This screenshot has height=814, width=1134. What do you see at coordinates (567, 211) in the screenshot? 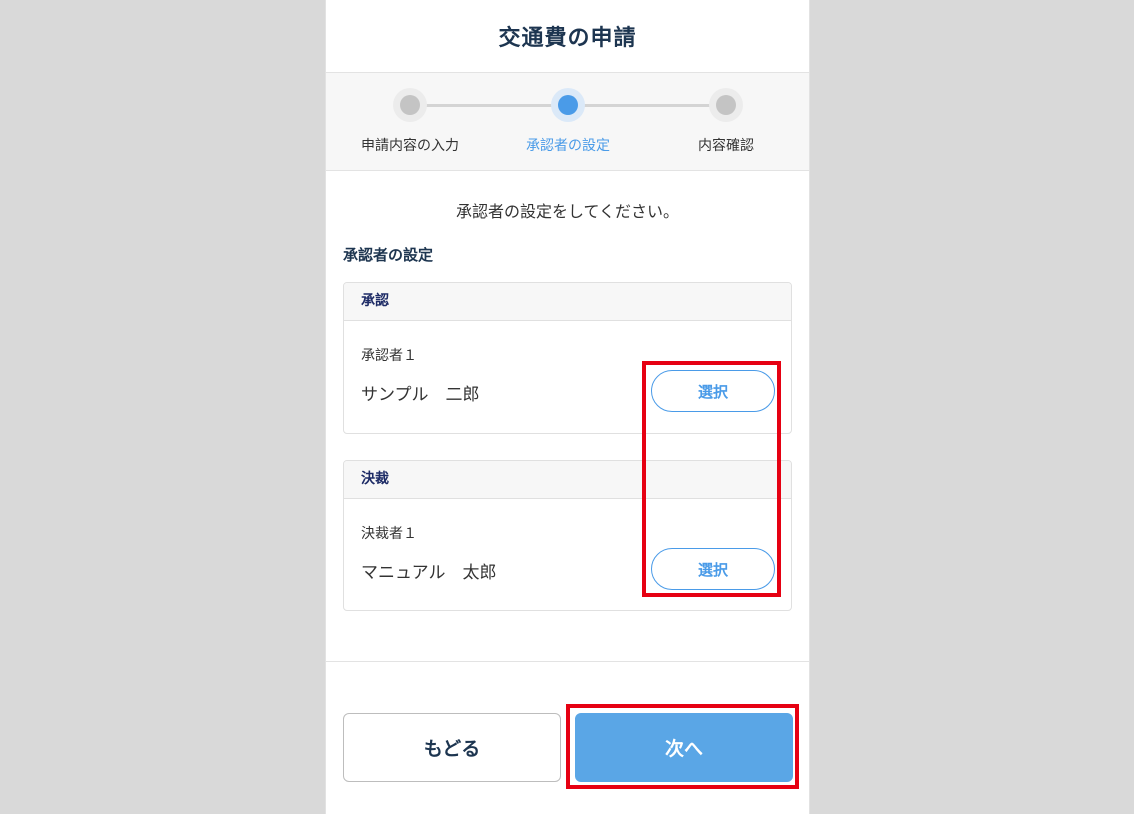
I see `instruction-text: 承認者の設定をしてください。` at bounding box center [567, 211].